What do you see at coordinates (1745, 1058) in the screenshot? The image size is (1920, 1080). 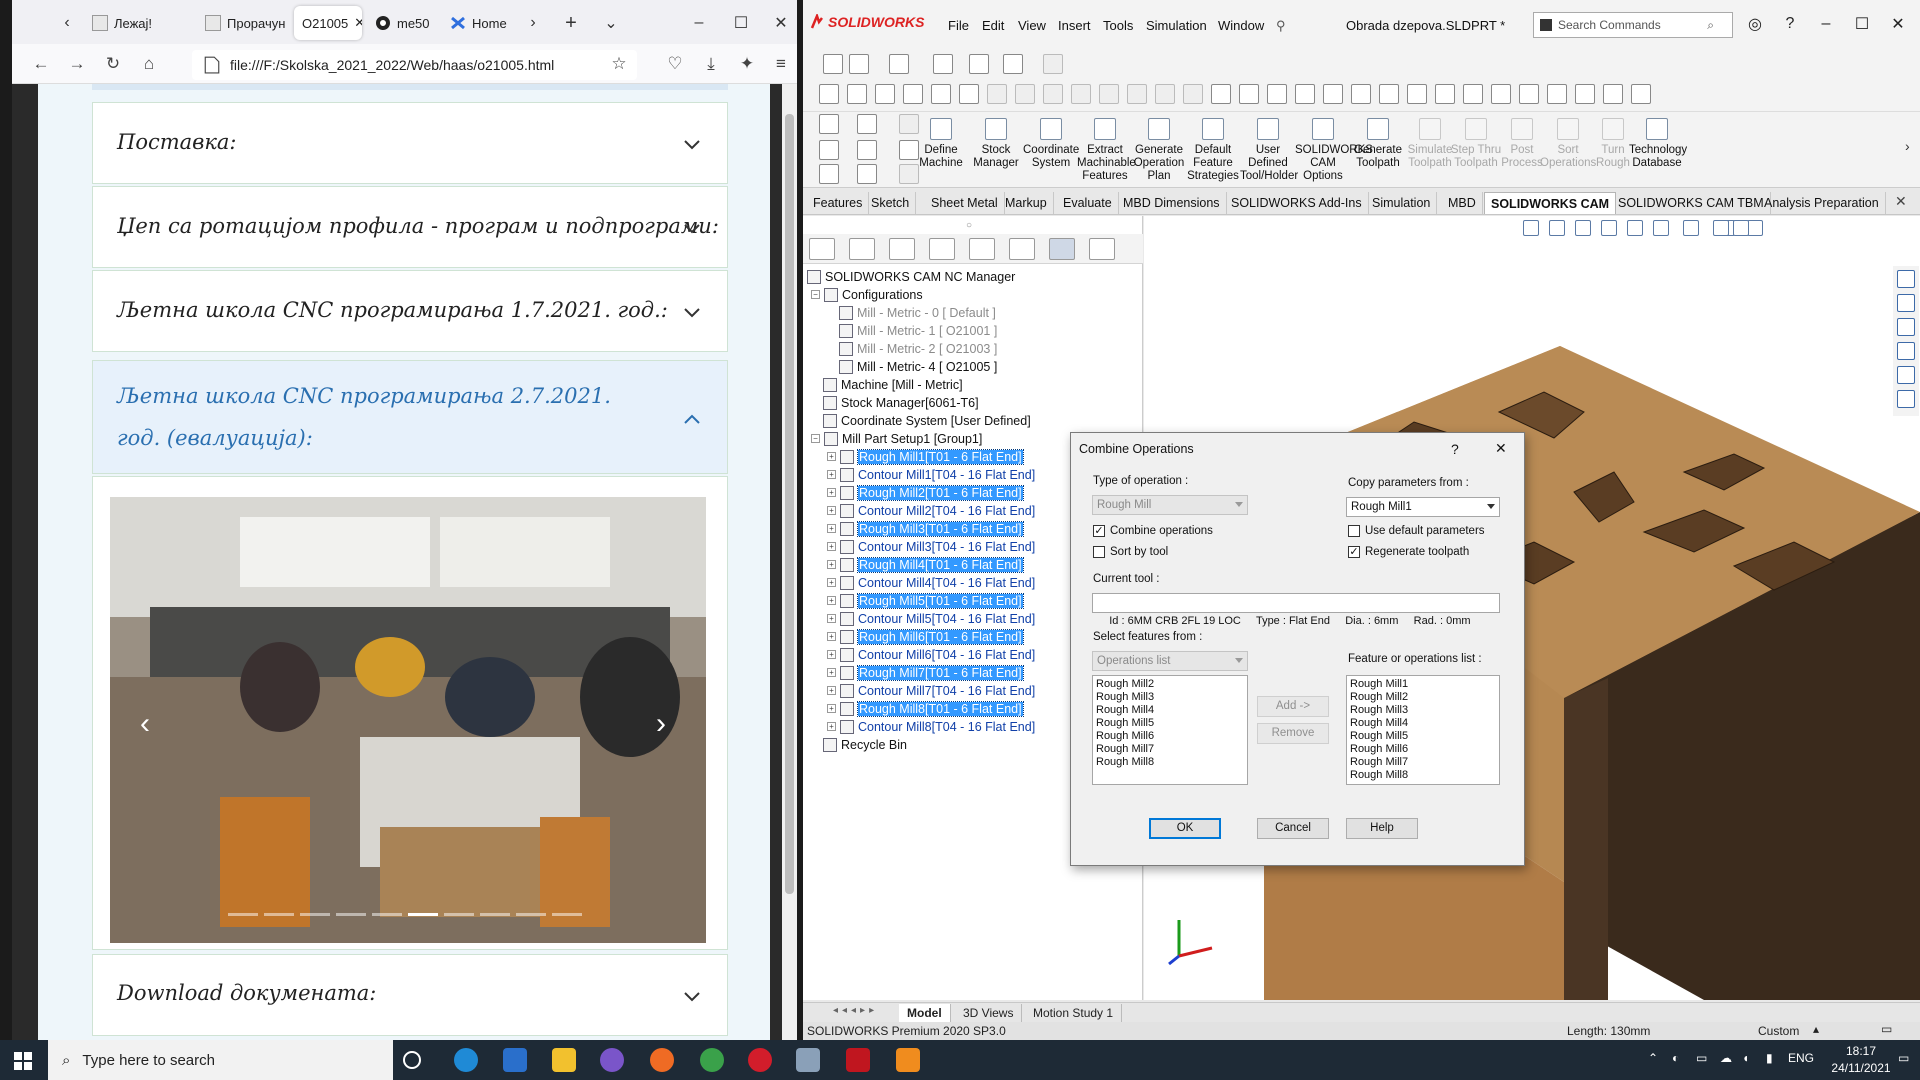 I see `volume-icon: ◖` at bounding box center [1745, 1058].